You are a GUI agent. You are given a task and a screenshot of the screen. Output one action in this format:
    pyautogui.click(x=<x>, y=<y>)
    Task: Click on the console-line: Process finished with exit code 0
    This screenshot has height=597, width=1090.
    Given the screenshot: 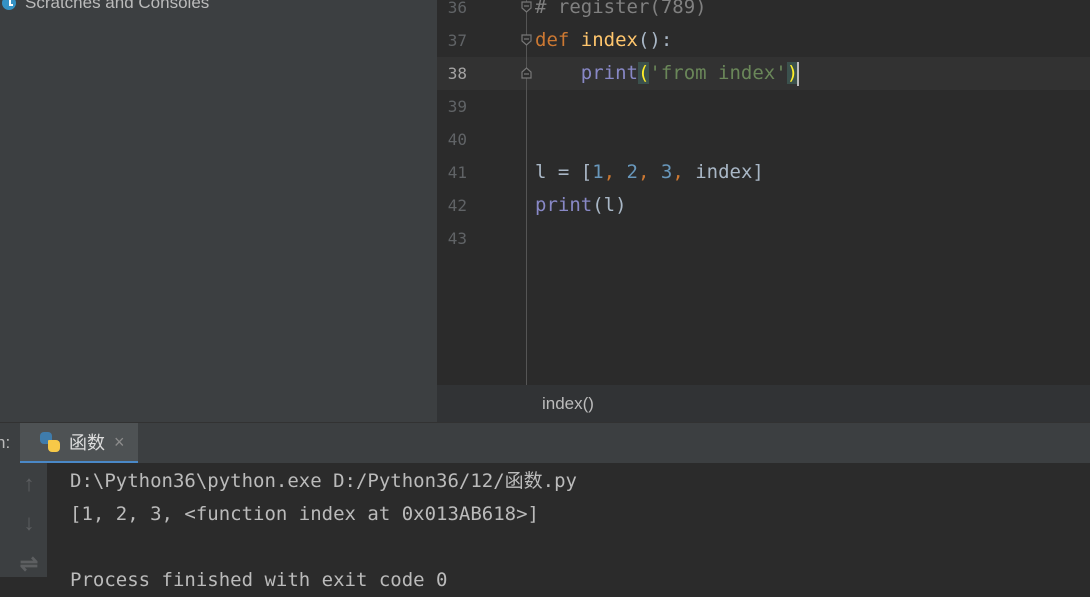 What is the action you would take?
    pyautogui.click(x=259, y=580)
    